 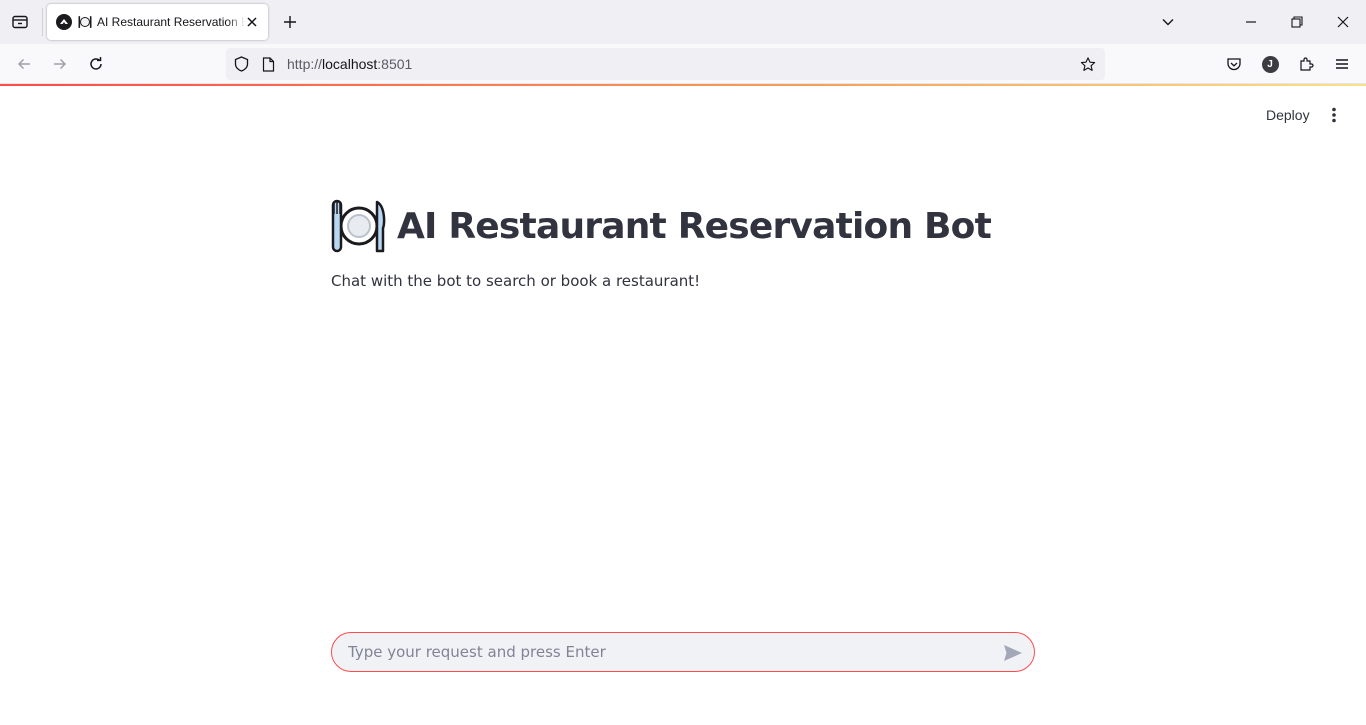 I want to click on account-avatar-icon: J, so click(x=1270, y=64).